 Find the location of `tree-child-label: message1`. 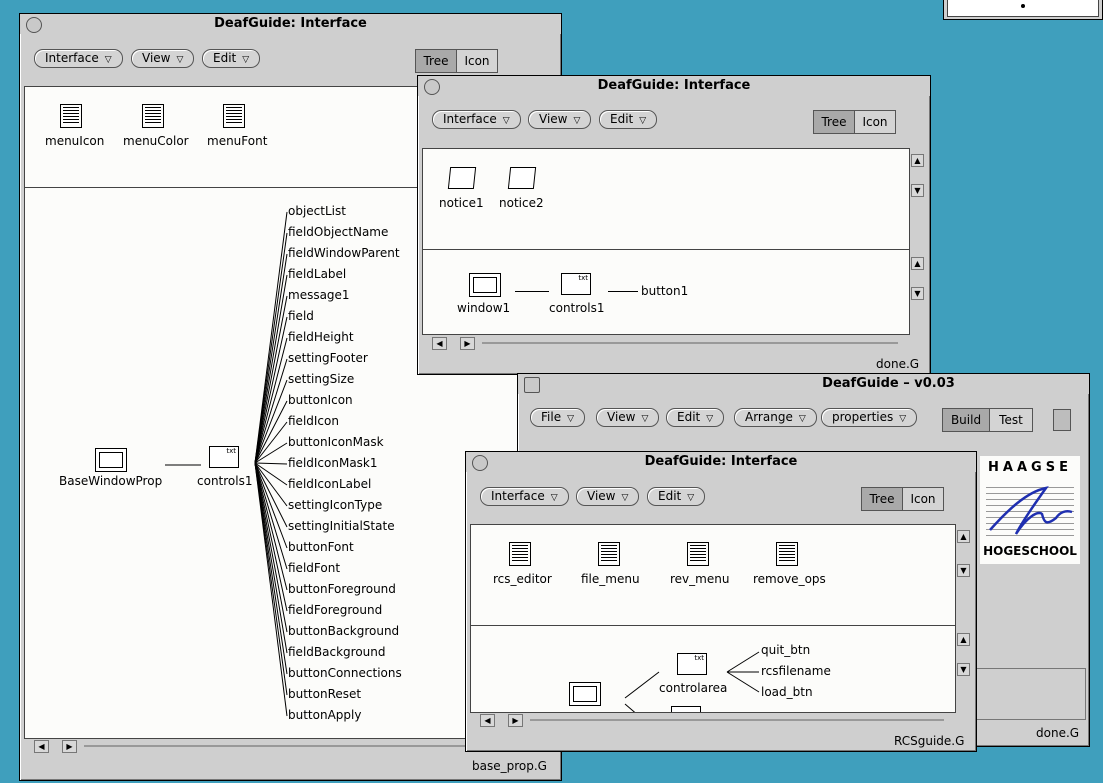

tree-child-label: message1 is located at coordinates (319, 295).